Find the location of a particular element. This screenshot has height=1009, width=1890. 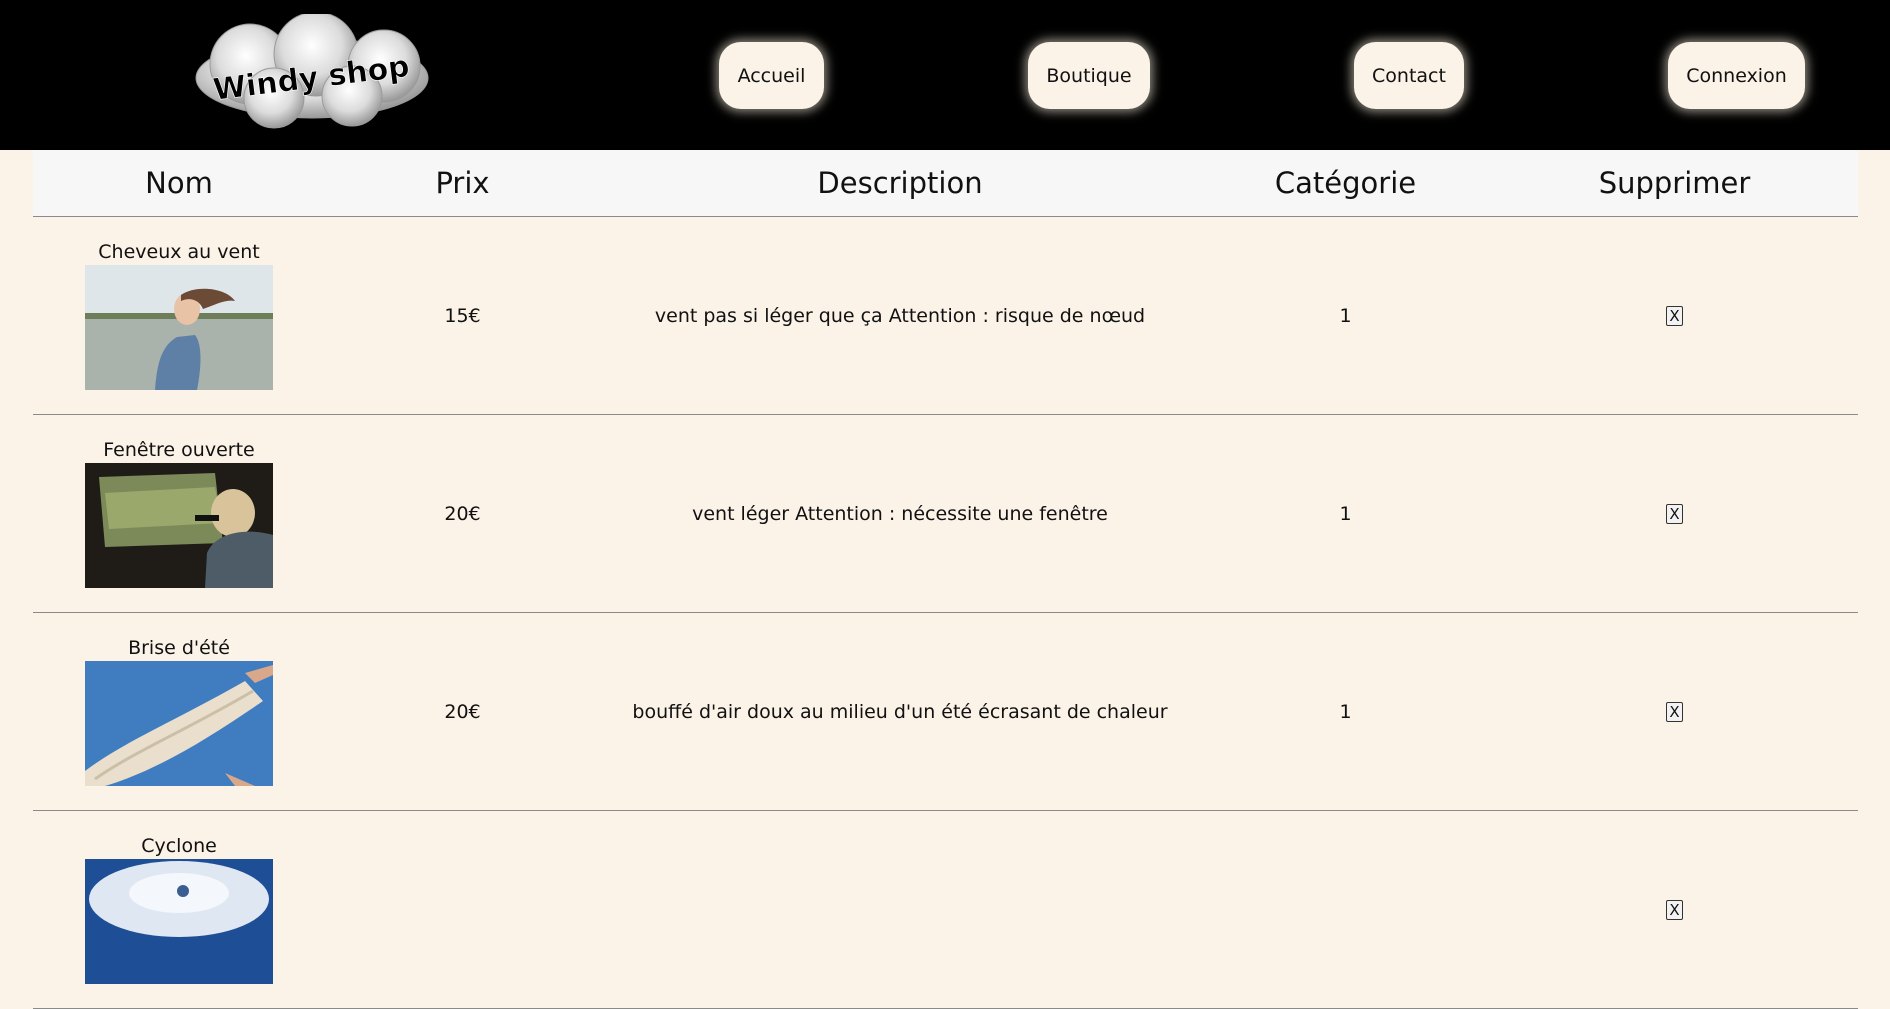

column-header-supprimer: Supprimer is located at coordinates (1674, 183).